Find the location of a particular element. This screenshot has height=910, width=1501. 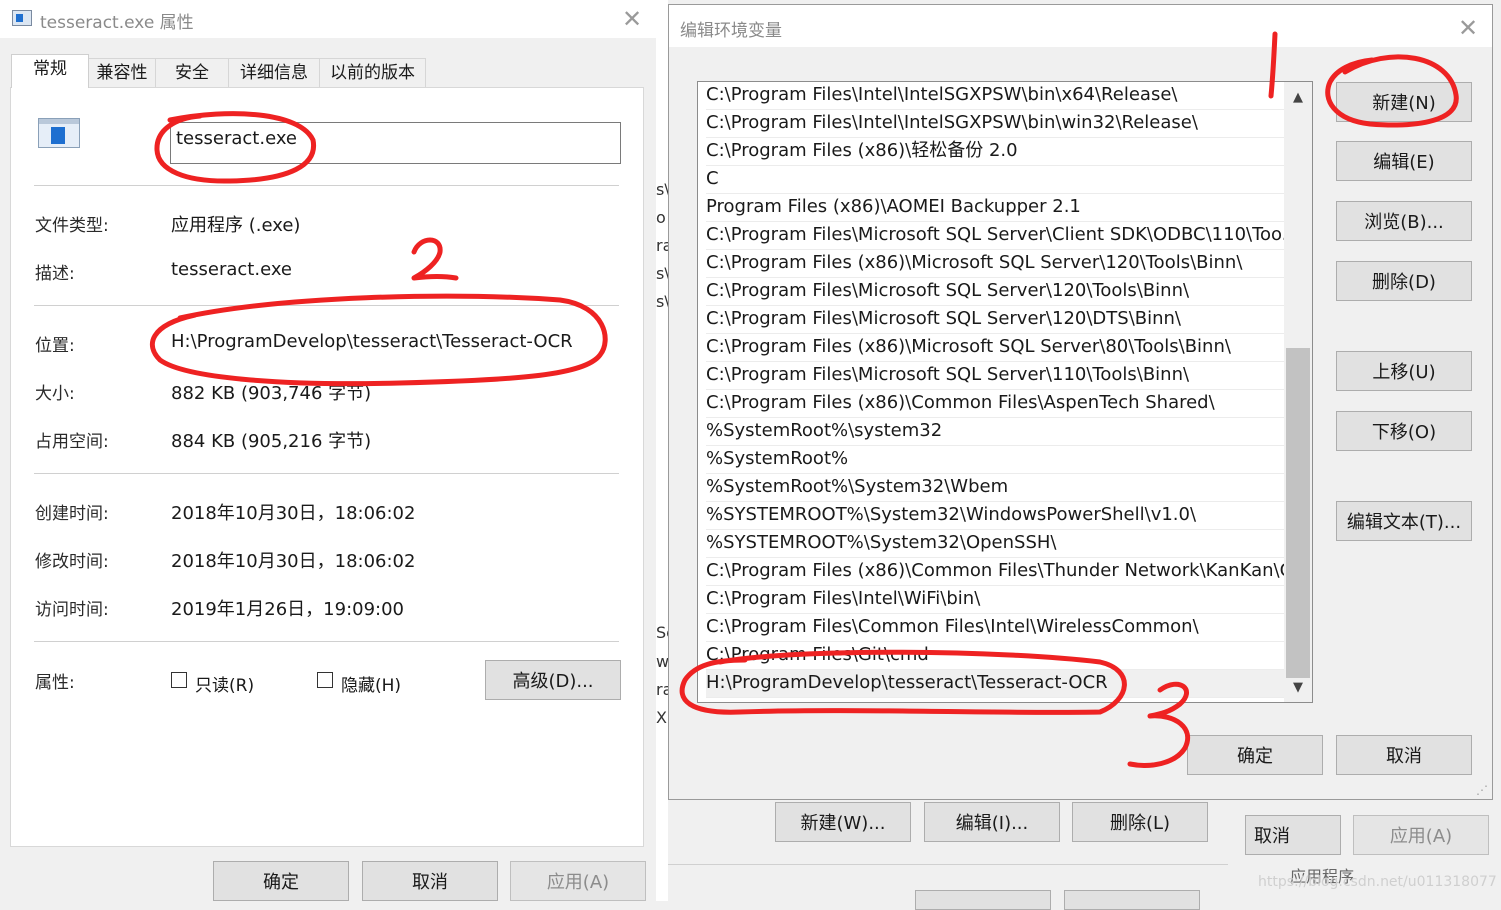

apply-button: 应用(A) is located at coordinates (578, 881).